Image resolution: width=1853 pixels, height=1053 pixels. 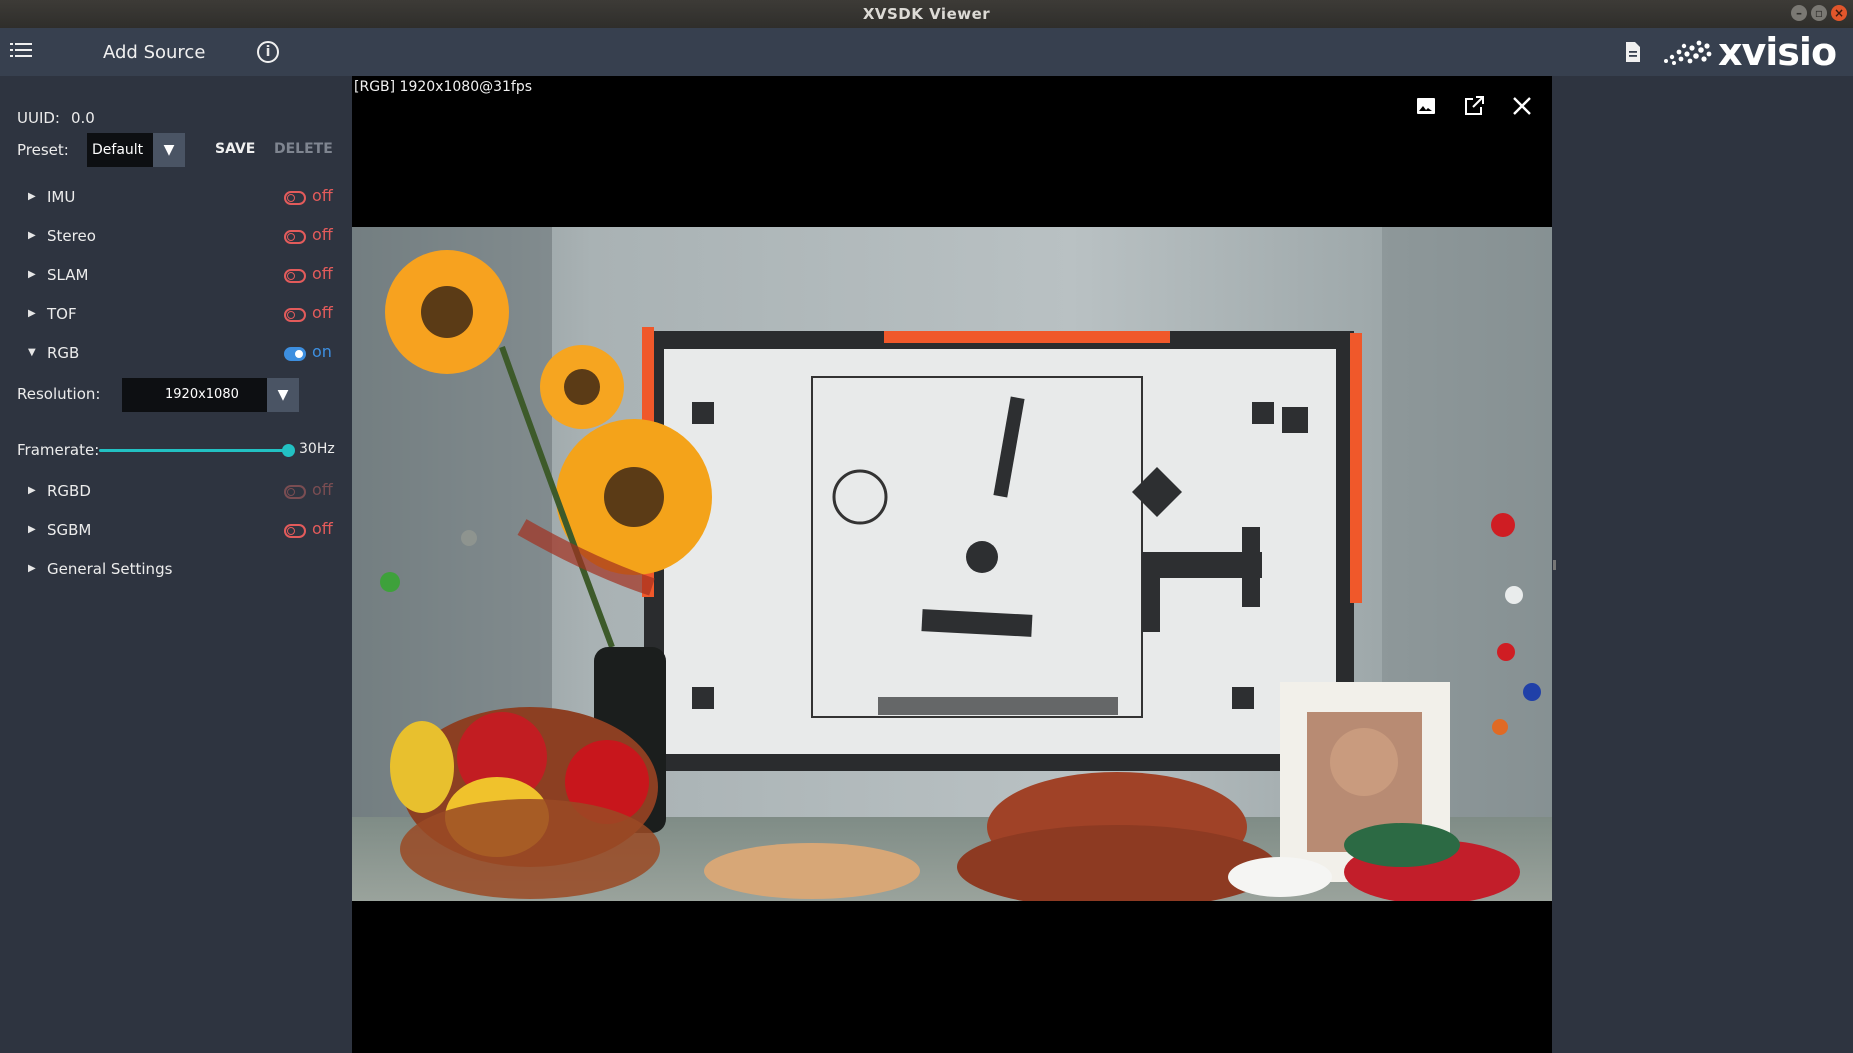 What do you see at coordinates (1476, 108) in the screenshot?
I see `open-external-icon` at bounding box center [1476, 108].